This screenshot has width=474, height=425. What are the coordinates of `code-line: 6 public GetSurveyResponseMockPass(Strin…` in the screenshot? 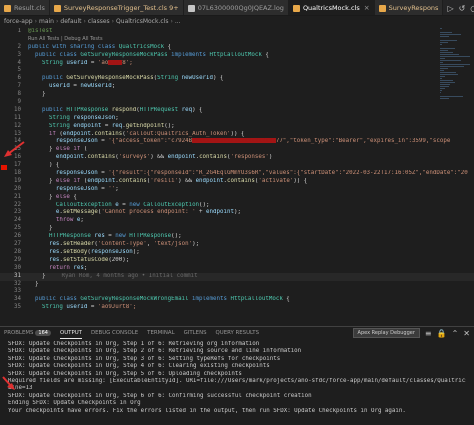 It's located at (237, 79).